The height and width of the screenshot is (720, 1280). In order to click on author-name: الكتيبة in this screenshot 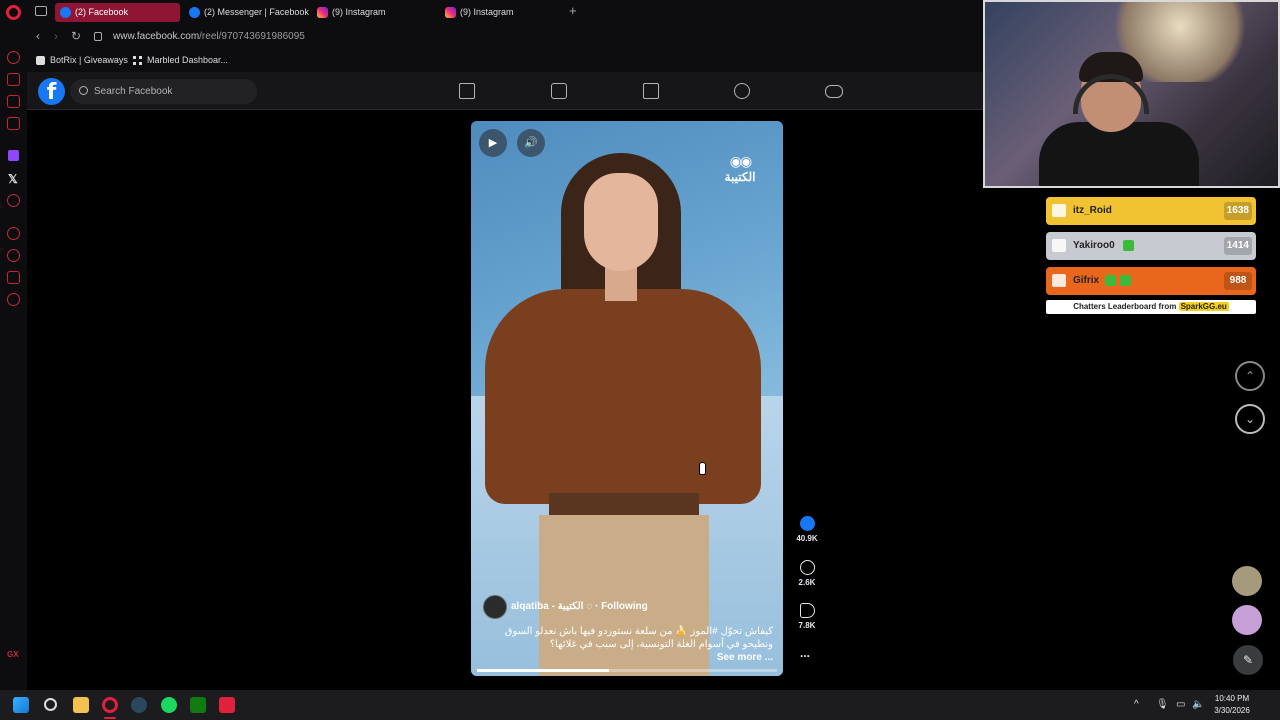, I will do `click(571, 606)`.